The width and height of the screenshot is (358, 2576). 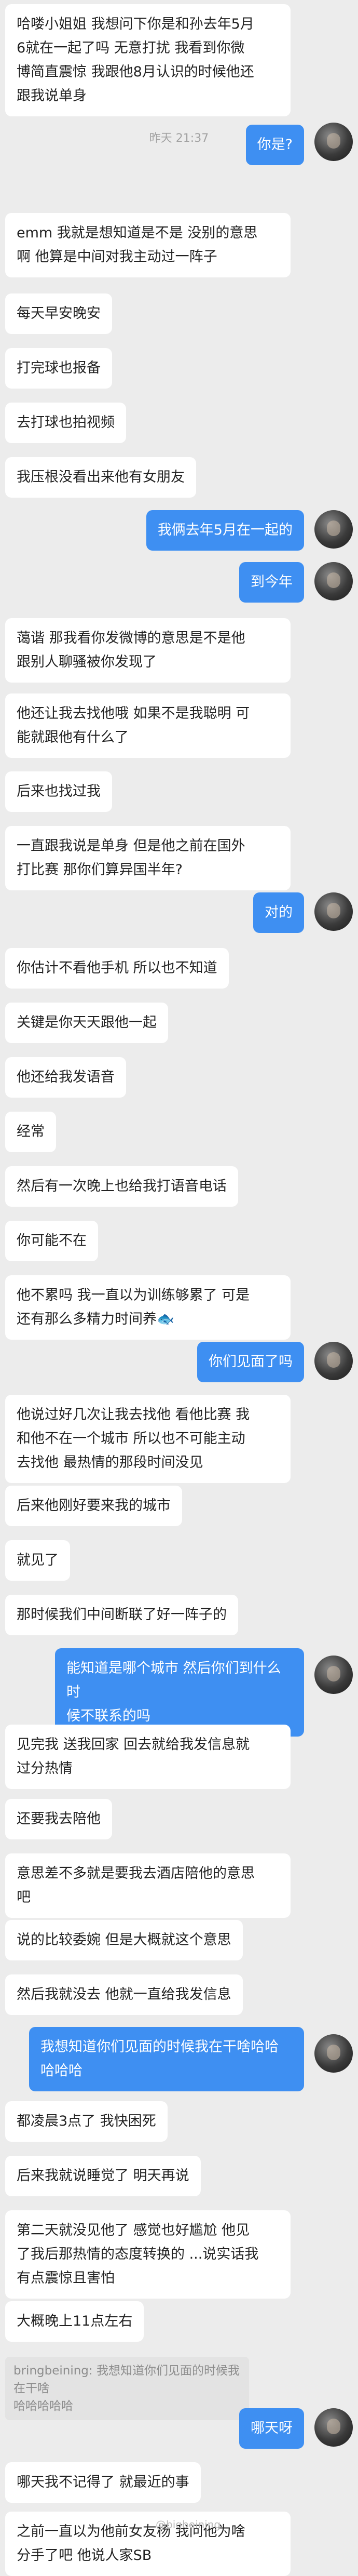 What do you see at coordinates (148, 725) in the screenshot?
I see `message-bubble: 他还让我去找他哦 如果不是我聪明 可 能就跟他有什么了` at bounding box center [148, 725].